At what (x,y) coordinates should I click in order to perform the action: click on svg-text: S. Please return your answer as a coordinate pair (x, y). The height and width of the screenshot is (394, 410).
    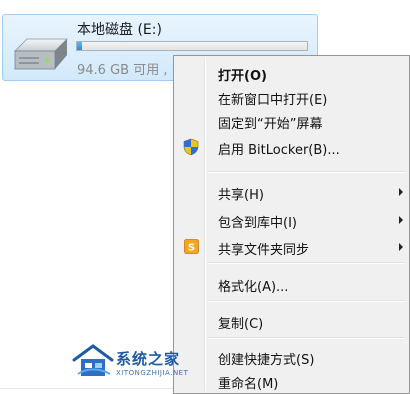
    Looking at the image, I should click on (191, 248).